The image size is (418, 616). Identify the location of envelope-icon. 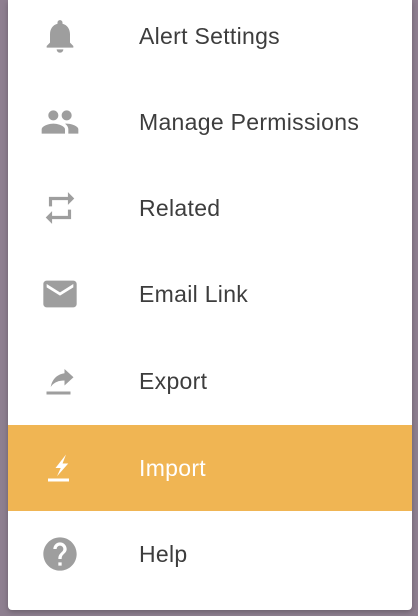
(60, 294).